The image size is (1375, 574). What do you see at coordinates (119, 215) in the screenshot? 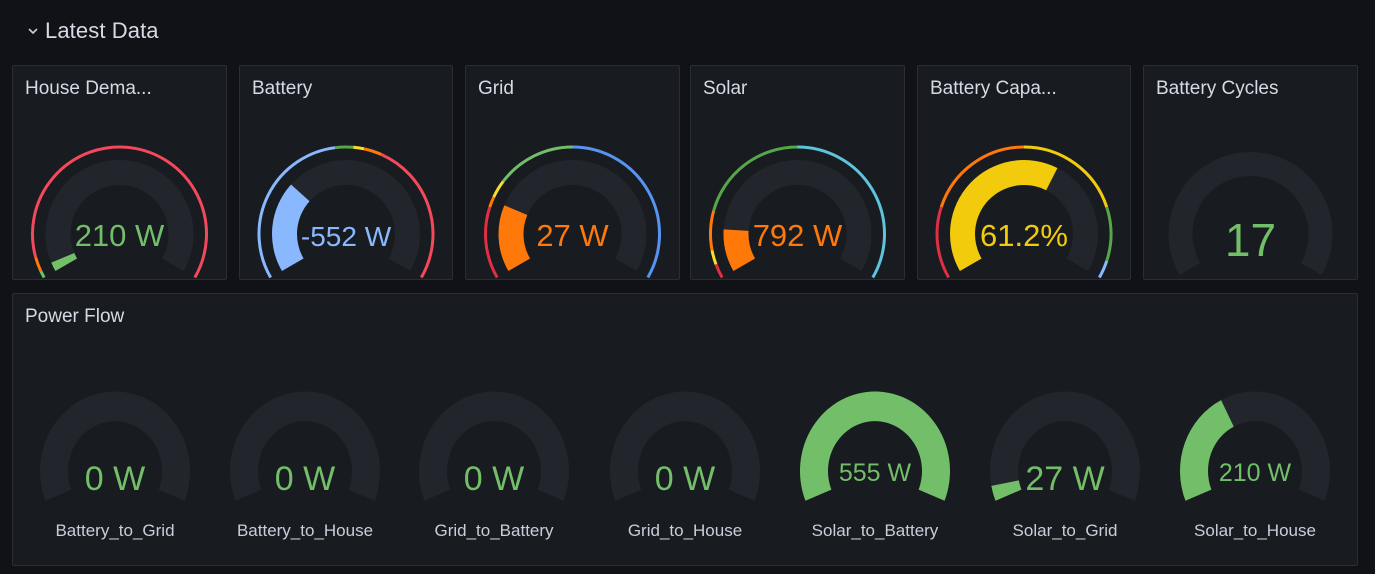
I see `gauge-track` at bounding box center [119, 215].